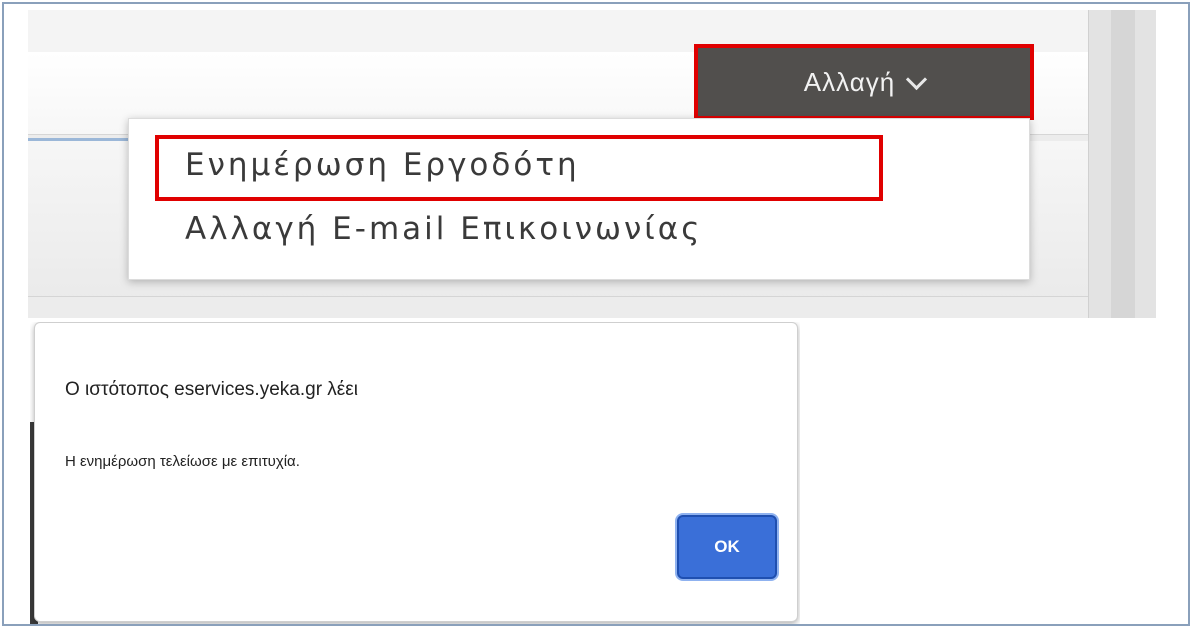 The image size is (1196, 631). I want to click on scroll-panel, so click(1122, 164).